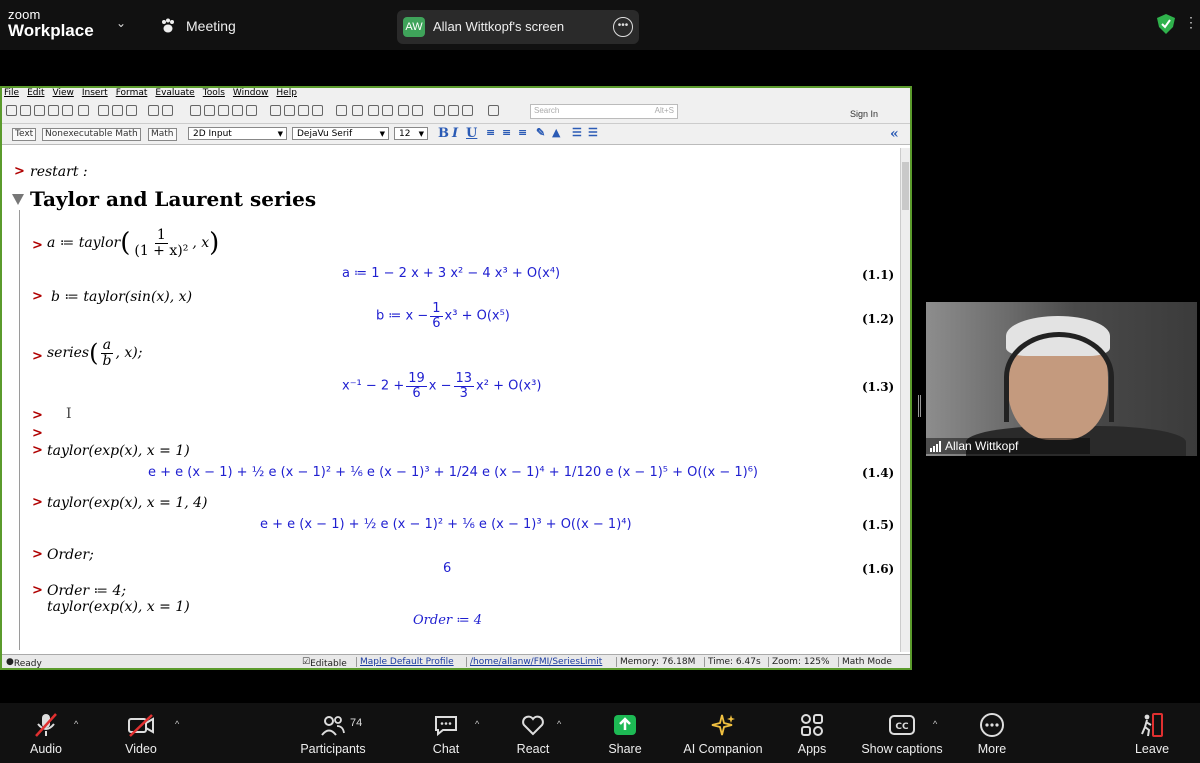 The image size is (1200, 763). What do you see at coordinates (121, 297) in the screenshot?
I see `input-2: b ≔ taylor(sin(x), x)` at bounding box center [121, 297].